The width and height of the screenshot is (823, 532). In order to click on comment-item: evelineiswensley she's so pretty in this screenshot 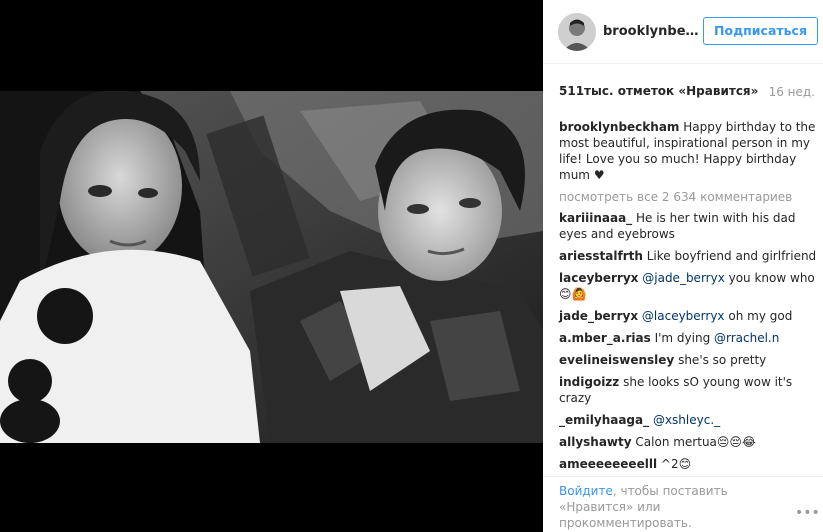, I will do `click(690, 360)`.